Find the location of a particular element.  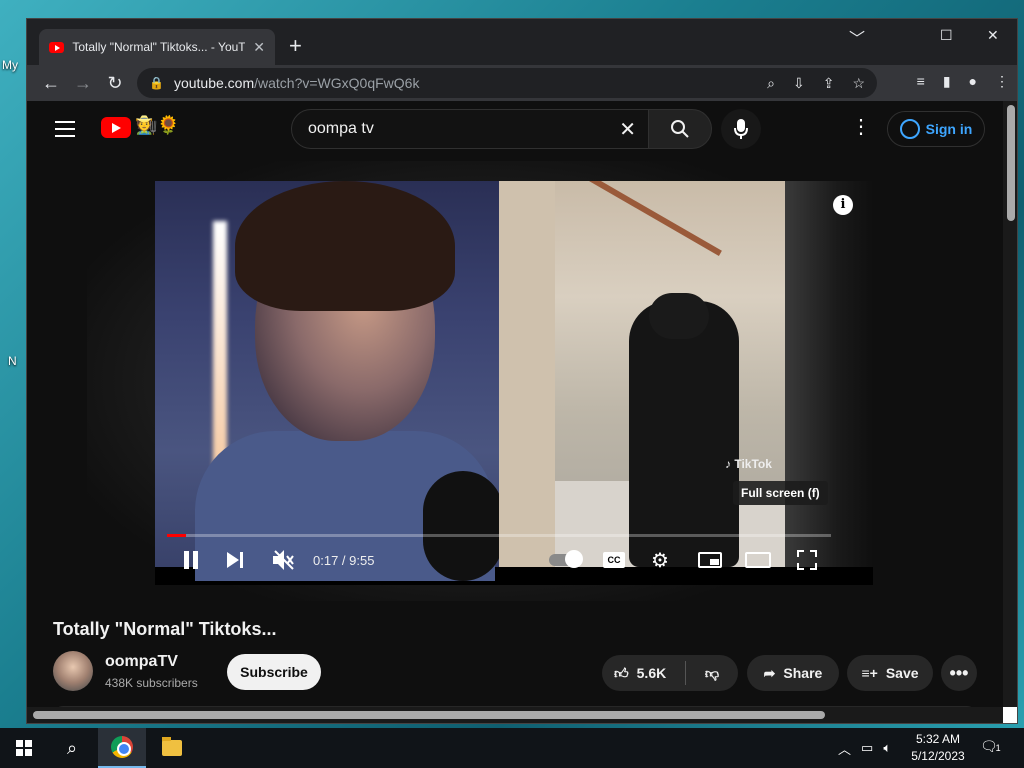

url-host: youtube.com is located at coordinates (214, 83).